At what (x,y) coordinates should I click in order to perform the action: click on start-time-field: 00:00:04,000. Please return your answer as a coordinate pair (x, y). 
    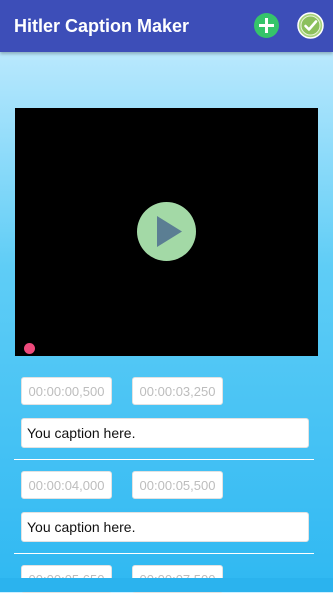
    Looking at the image, I should click on (66, 485).